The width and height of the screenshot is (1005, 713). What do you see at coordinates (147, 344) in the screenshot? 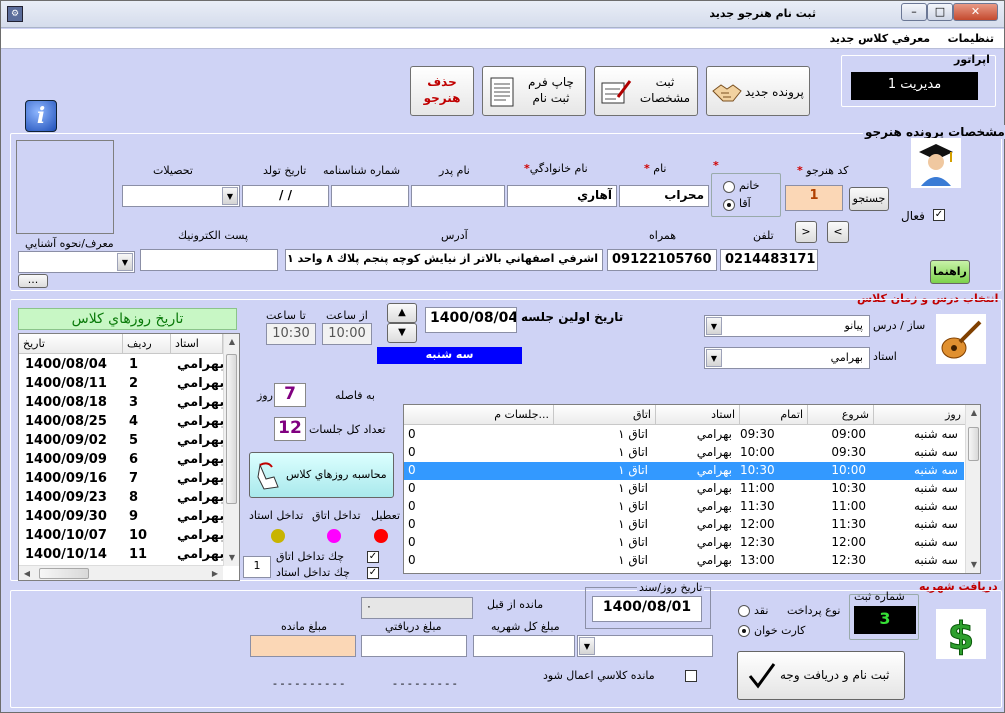
I see `col-row: رديف` at bounding box center [147, 344].